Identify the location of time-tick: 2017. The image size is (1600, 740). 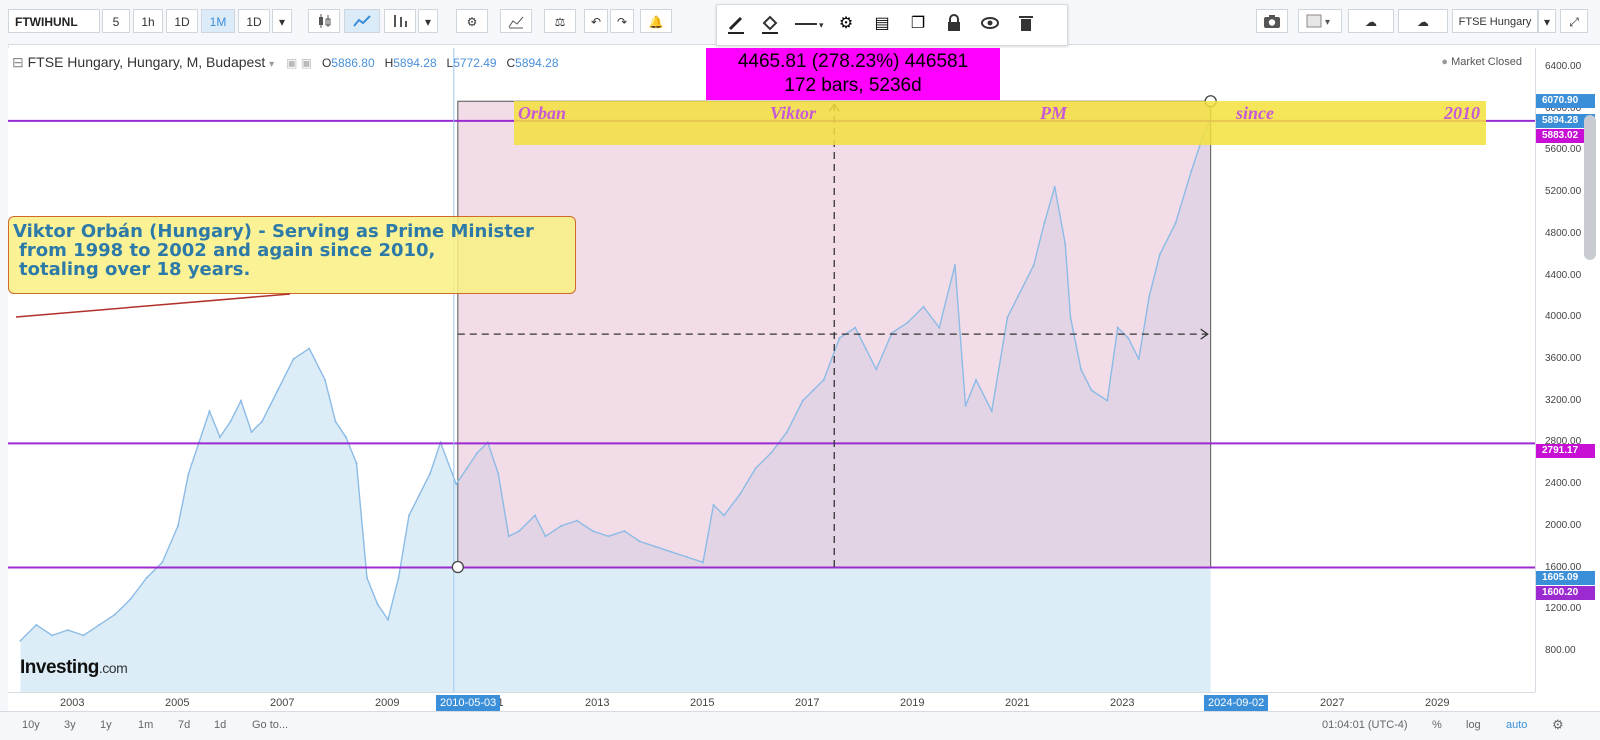
(807, 703).